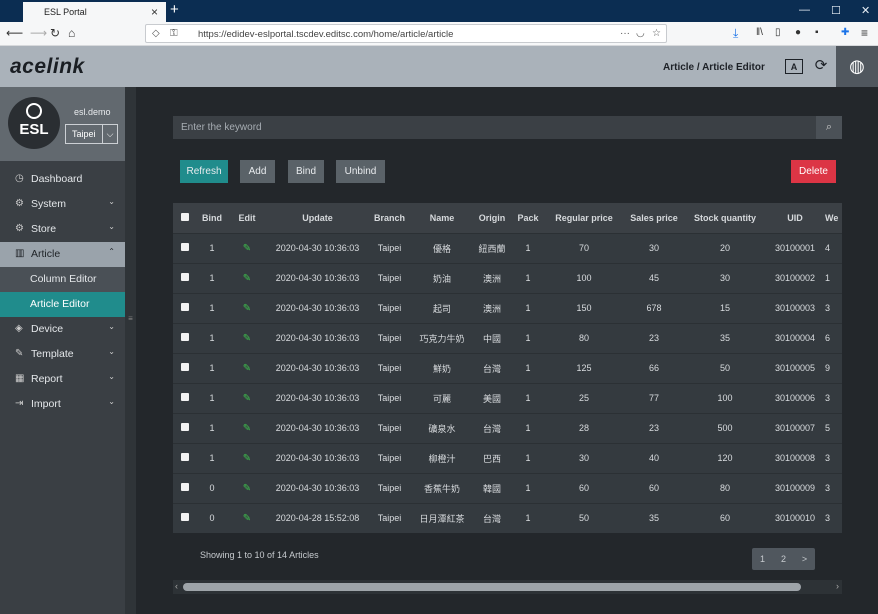 This screenshot has width=878, height=614. Describe the element at coordinates (221, 127) in the screenshot. I see `search-input: Enter the keyword` at that location.